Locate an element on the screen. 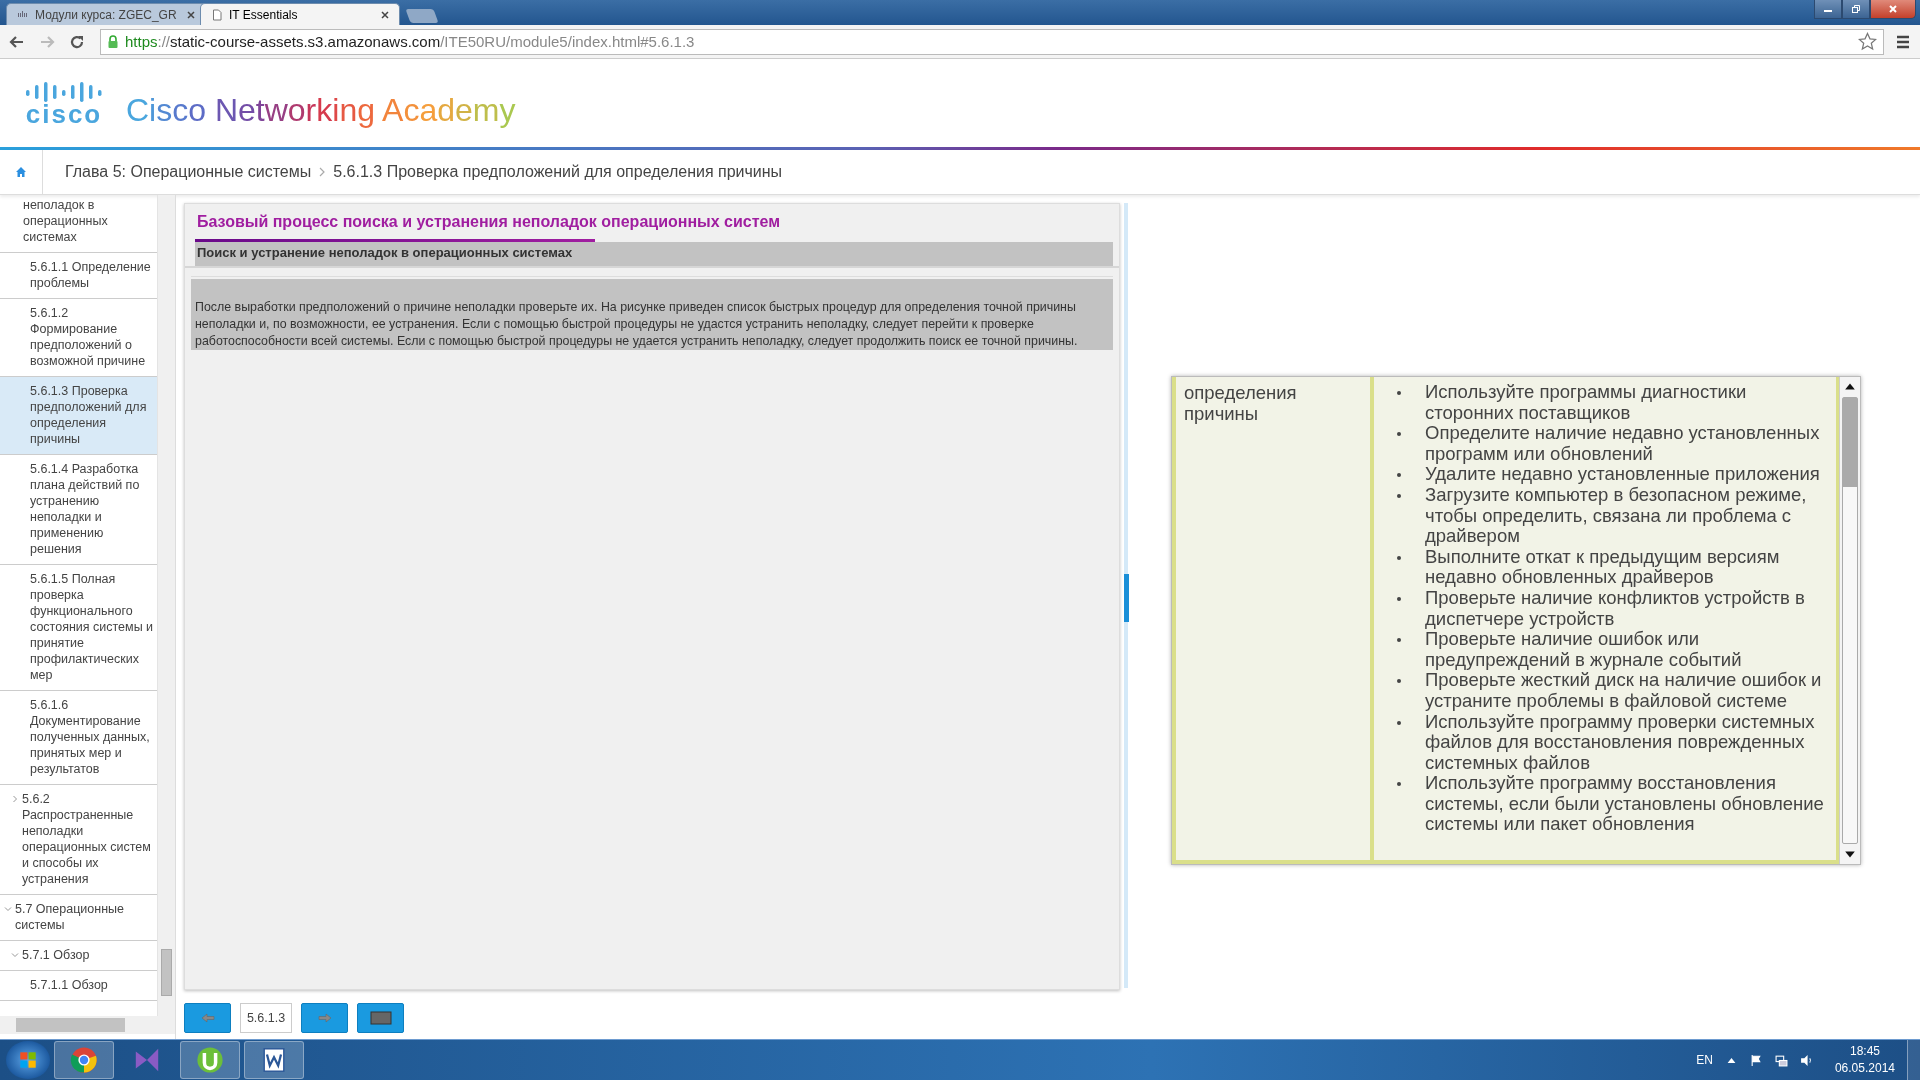 This screenshot has height=1080, width=1920. section-title: Базовый процесс поиска и устранения неполадок операционных систем is located at coordinates (489, 222).